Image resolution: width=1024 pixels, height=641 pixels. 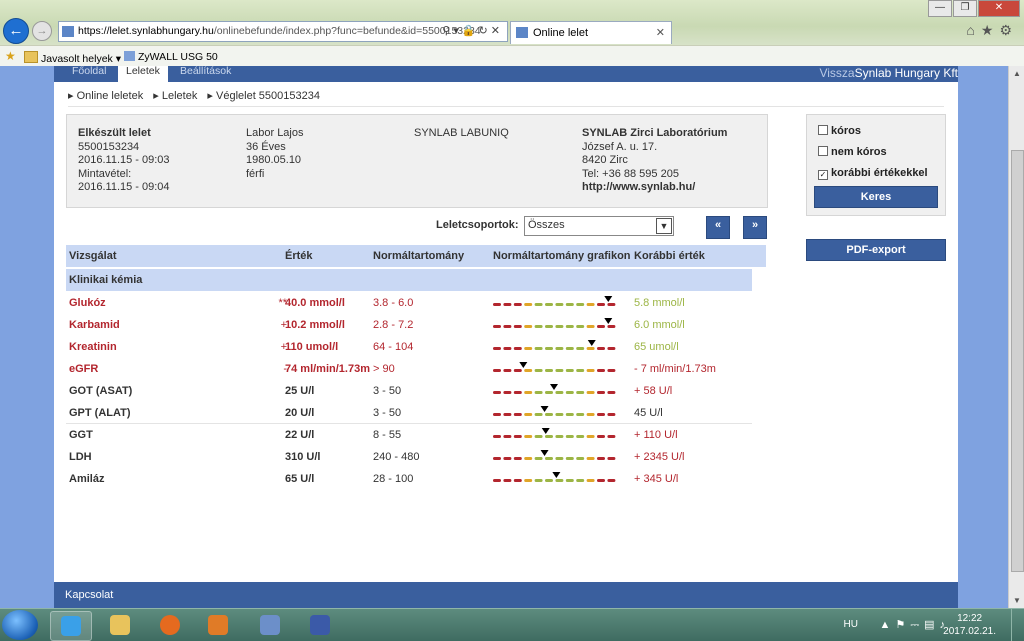 What do you see at coordinates (1017, 600) in the screenshot?
I see `scroll-down-icon: ▼` at bounding box center [1017, 600].